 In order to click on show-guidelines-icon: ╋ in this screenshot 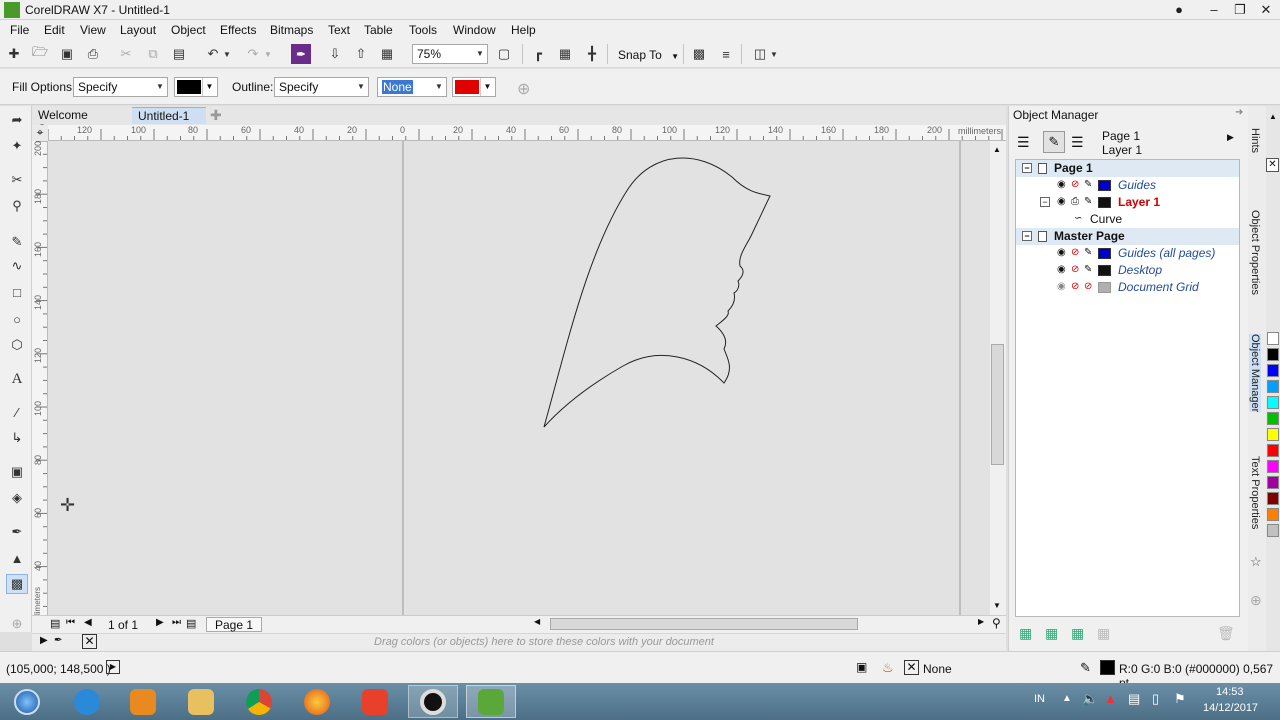, I will do `click(592, 54)`.